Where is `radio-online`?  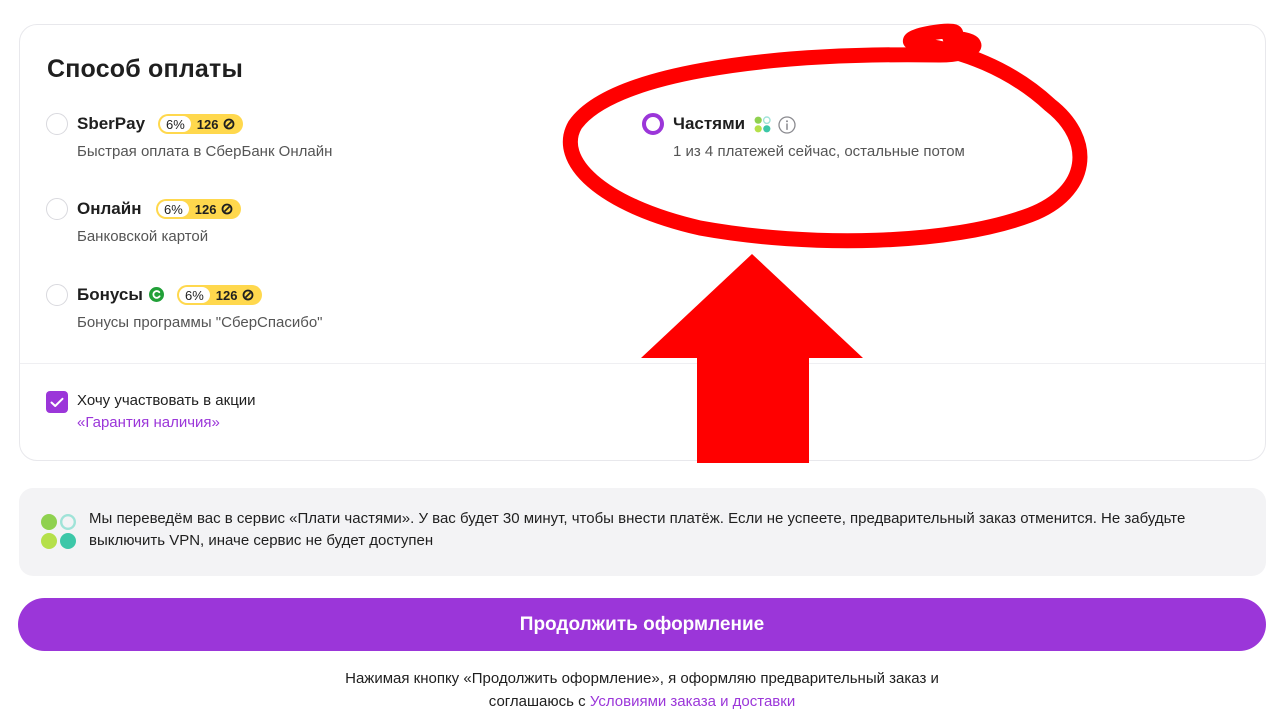 radio-online is located at coordinates (57, 209).